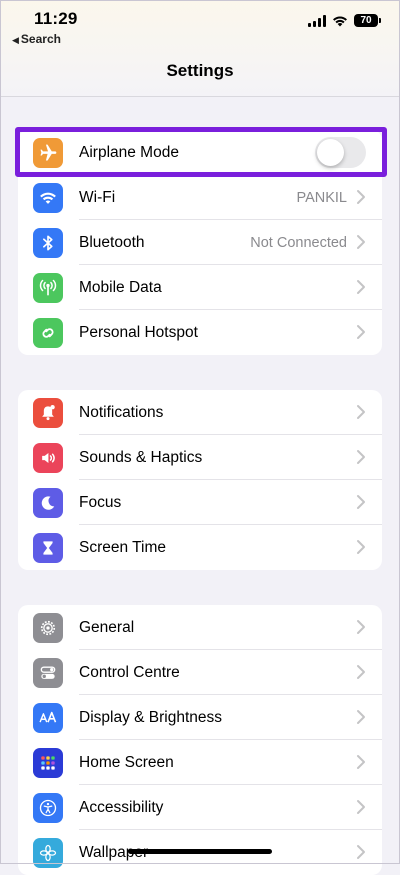  Describe the element at coordinates (129, 152) in the screenshot. I see `row-label: Airplane Mode` at that location.